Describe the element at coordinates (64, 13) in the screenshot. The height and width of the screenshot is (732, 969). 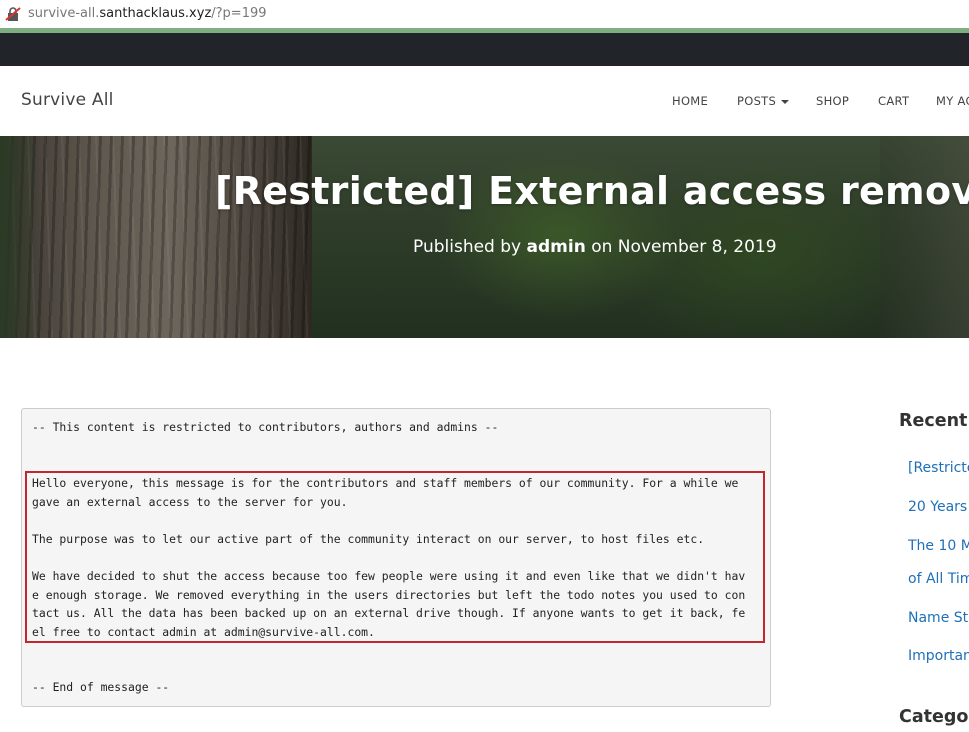
I see `url-prefix: survive-all.` at that location.